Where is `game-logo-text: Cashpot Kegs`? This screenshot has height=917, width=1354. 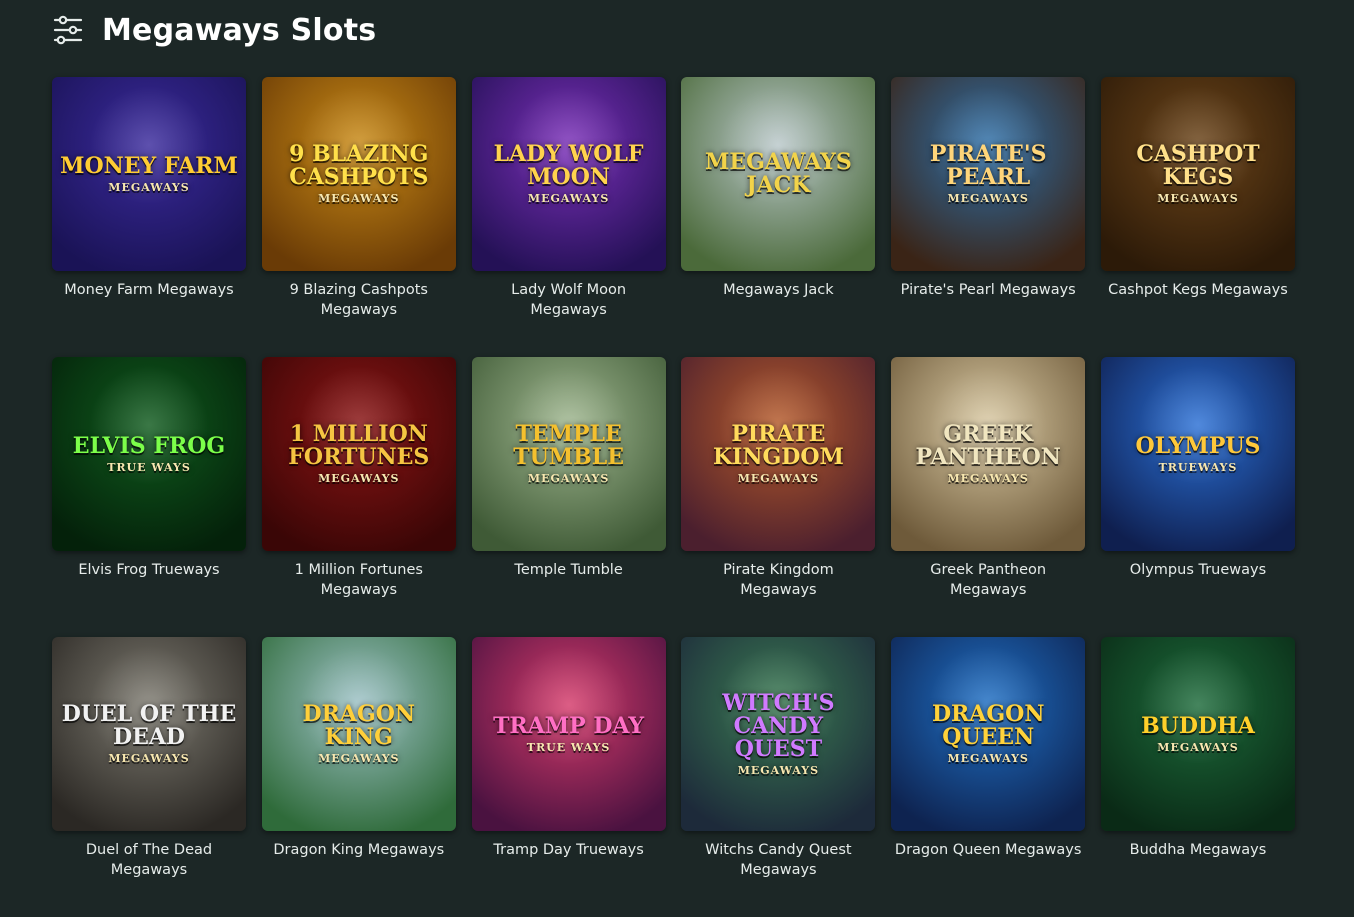 game-logo-text: Cashpot Kegs is located at coordinates (1198, 166).